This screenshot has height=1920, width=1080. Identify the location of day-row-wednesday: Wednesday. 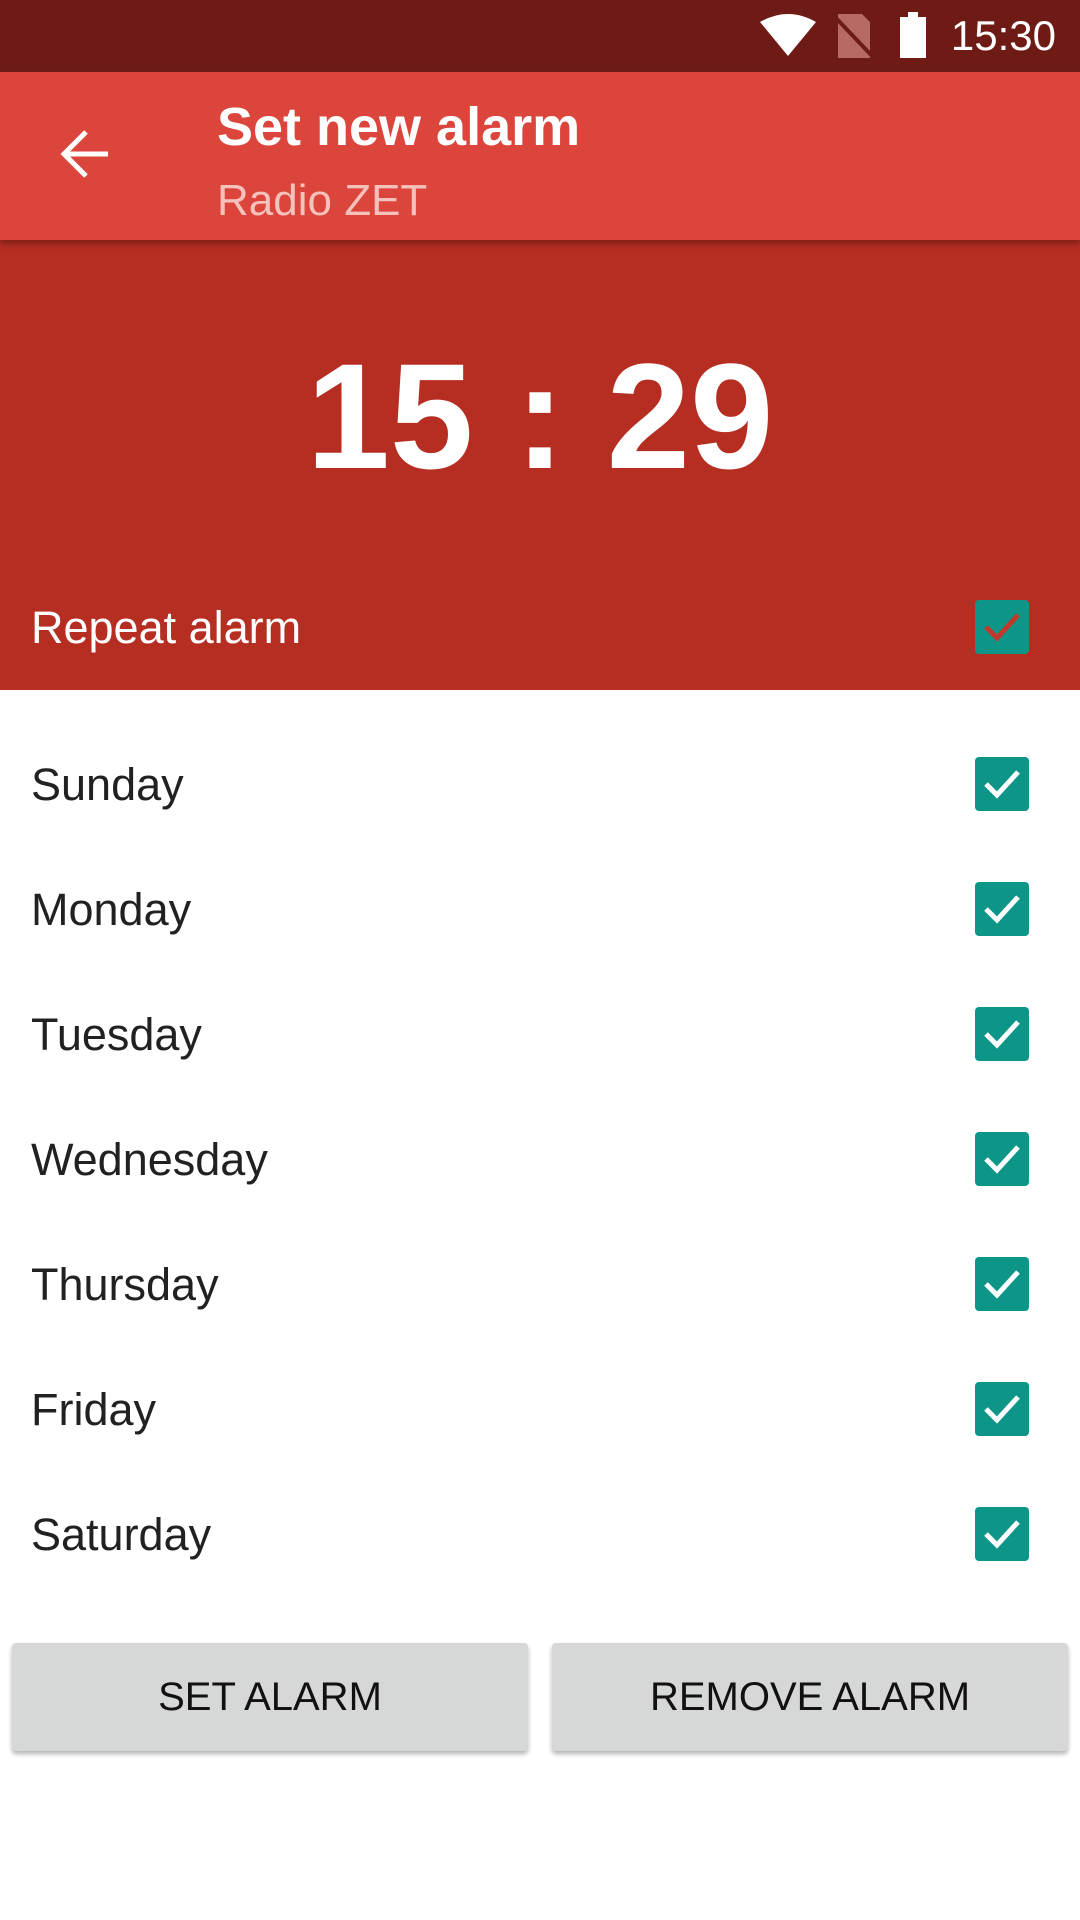
(540, 1159).